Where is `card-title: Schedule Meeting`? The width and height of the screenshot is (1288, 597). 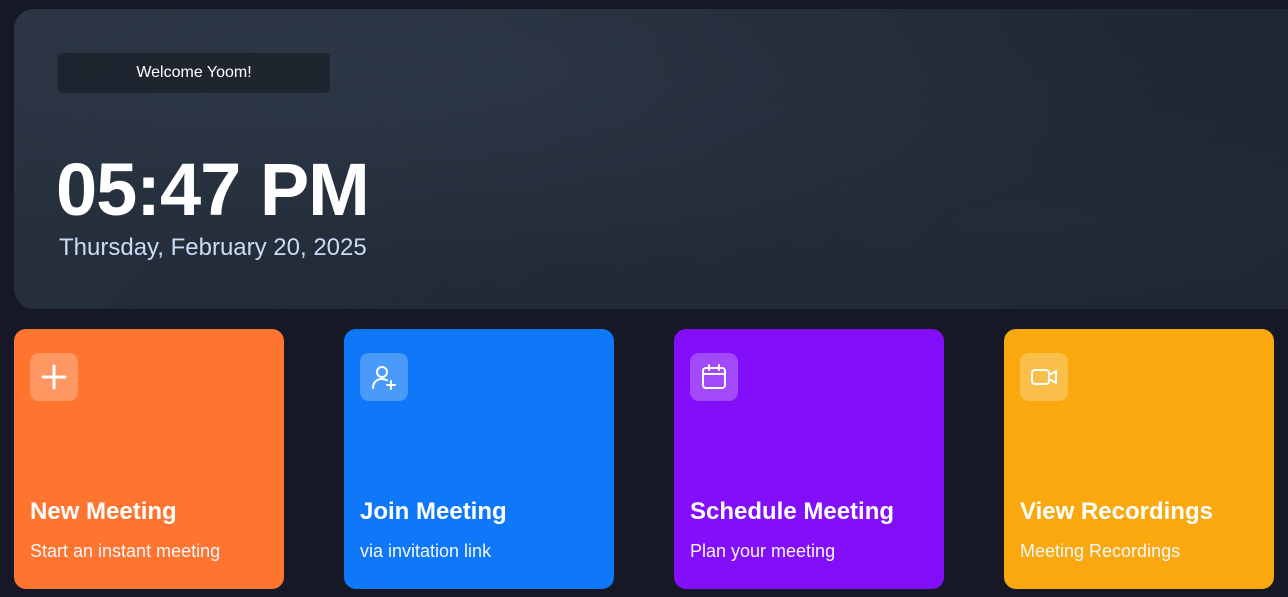
card-title: Schedule Meeting is located at coordinates (792, 511).